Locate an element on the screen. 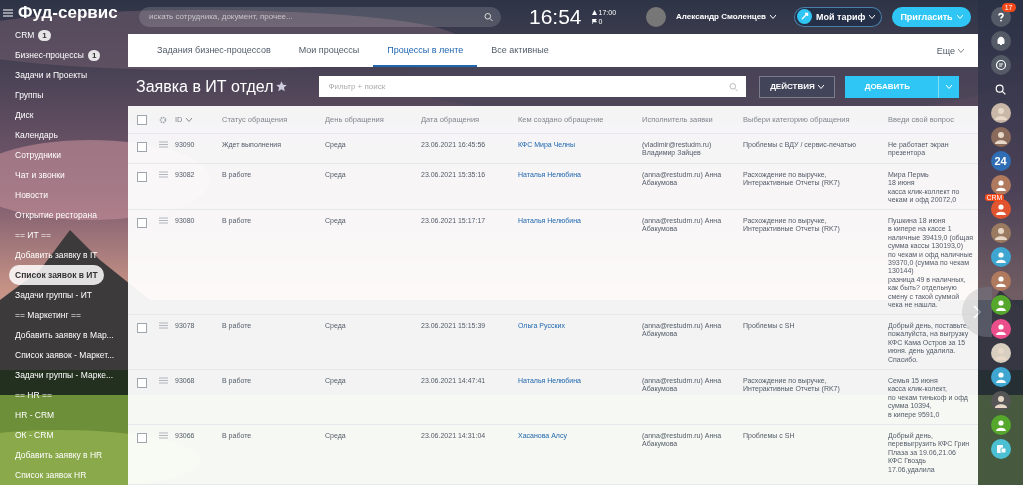 This screenshot has width=1023, height=485. sidebar-item: Группы is located at coordinates (29, 95).